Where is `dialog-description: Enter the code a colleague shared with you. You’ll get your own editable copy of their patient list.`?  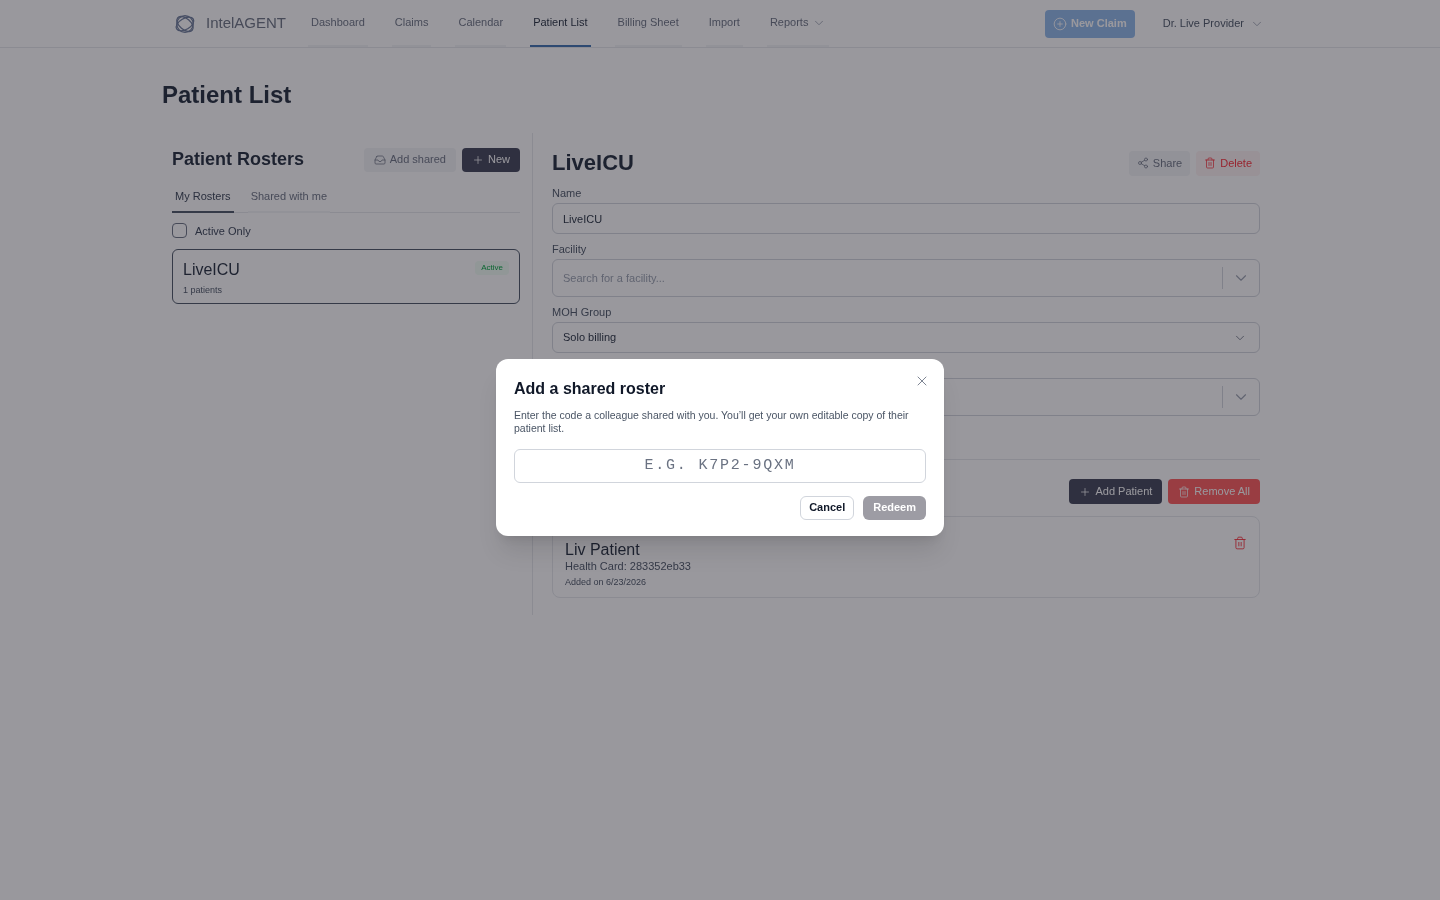
dialog-description: Enter the code a colleague shared with you. You’ll get your own editable copy of their patient list. is located at coordinates (712, 421).